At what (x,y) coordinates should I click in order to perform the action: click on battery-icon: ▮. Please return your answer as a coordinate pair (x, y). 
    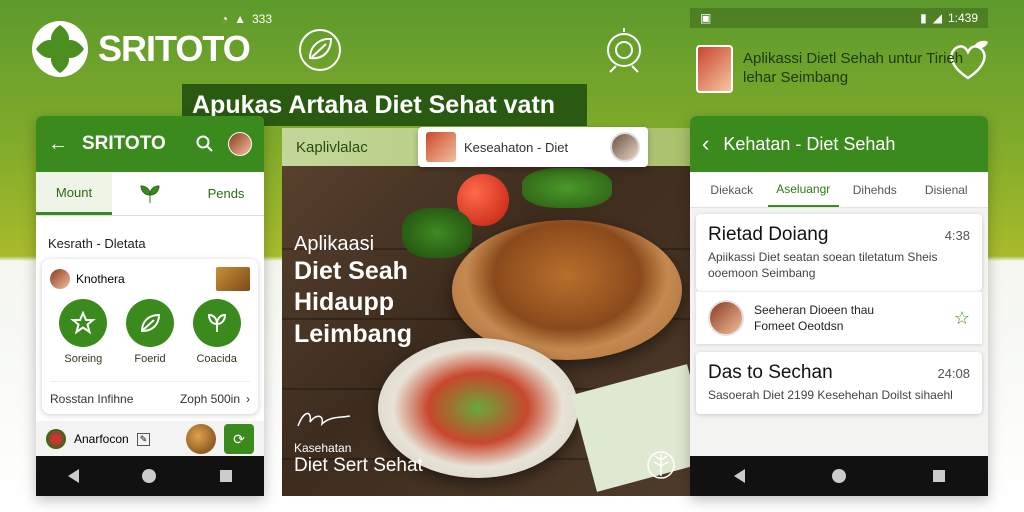
    Looking at the image, I should click on (923, 18).